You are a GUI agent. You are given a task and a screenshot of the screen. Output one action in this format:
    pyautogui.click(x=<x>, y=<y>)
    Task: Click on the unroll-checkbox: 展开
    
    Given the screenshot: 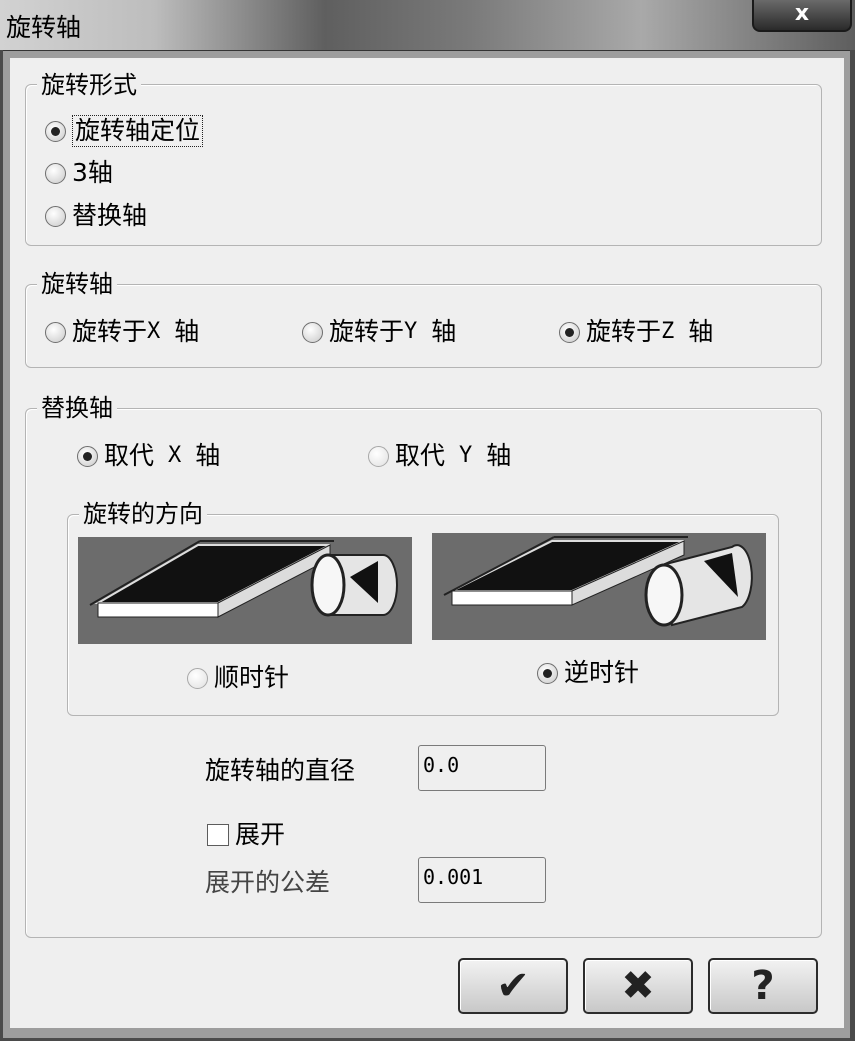 What is the action you would take?
    pyautogui.click(x=246, y=835)
    